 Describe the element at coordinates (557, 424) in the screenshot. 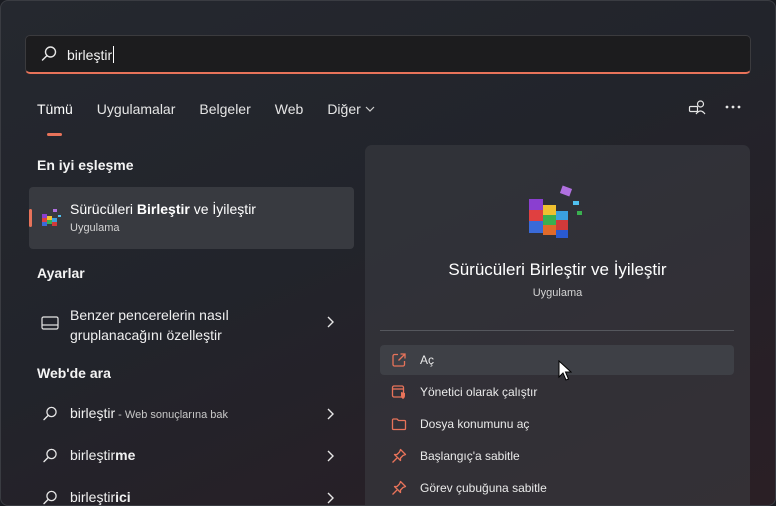

I see `action-open-file-location: Dosya konumunu aç` at that location.